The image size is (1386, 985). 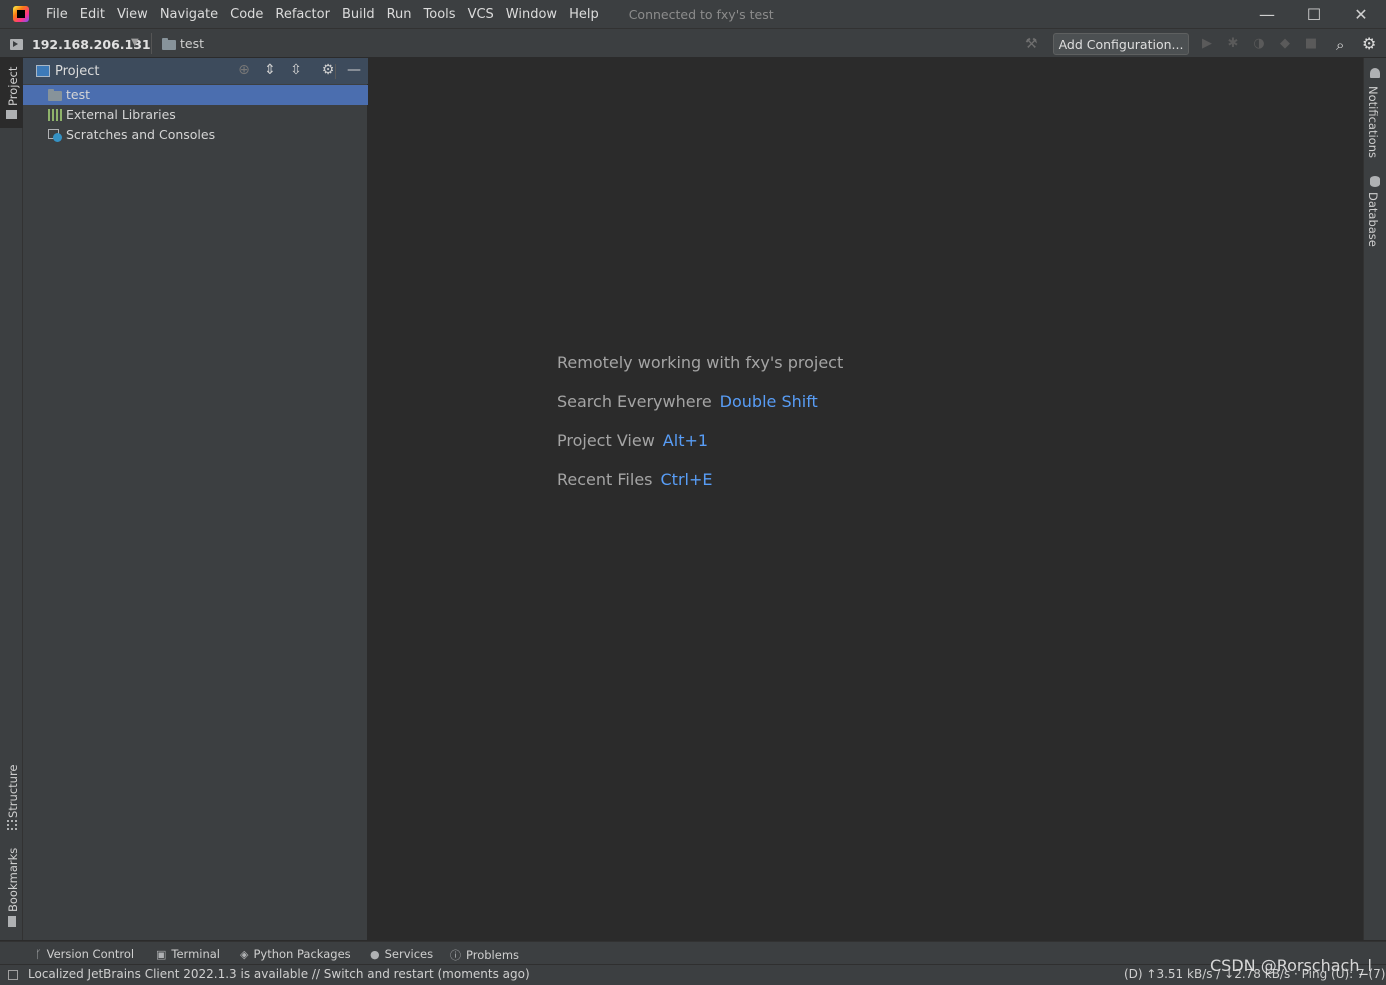 I want to click on maximize-icon: ☐, so click(x=1314, y=14).